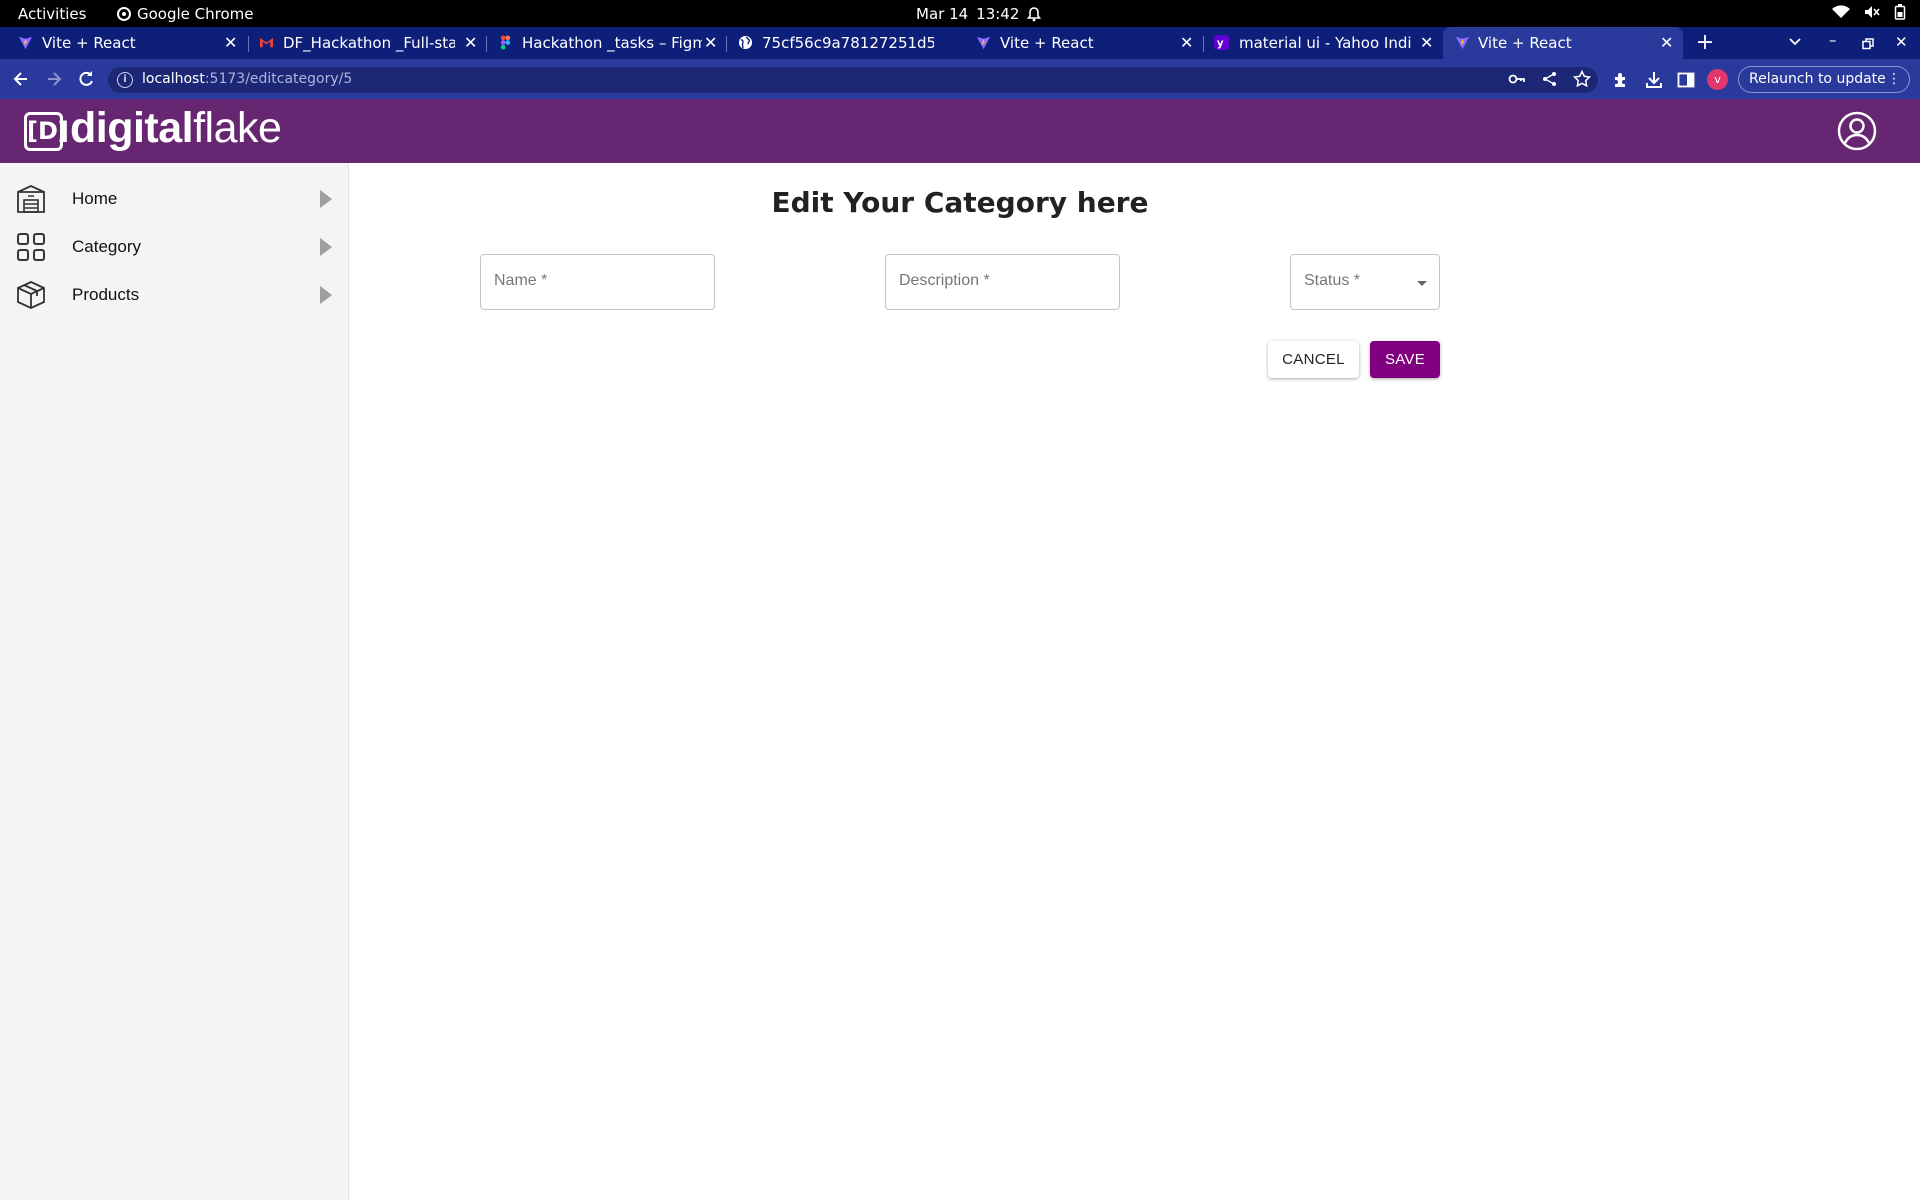 This screenshot has width=1920, height=1200. What do you see at coordinates (125, 80) in the screenshot?
I see `site-info-icon: i` at bounding box center [125, 80].